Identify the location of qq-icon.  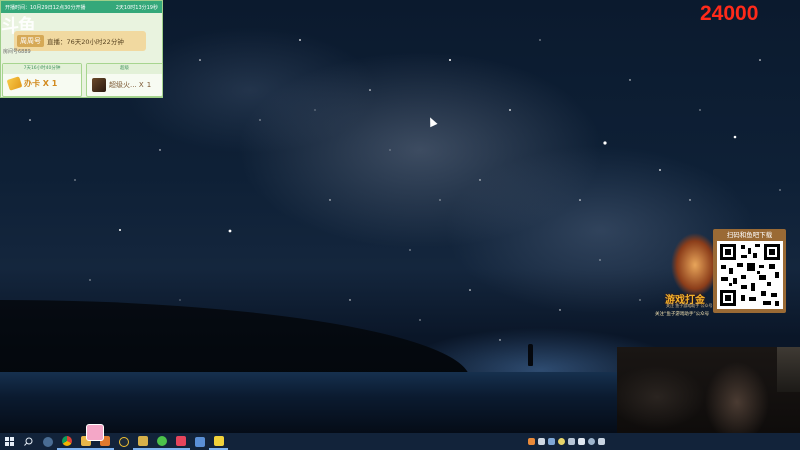
(180, 440).